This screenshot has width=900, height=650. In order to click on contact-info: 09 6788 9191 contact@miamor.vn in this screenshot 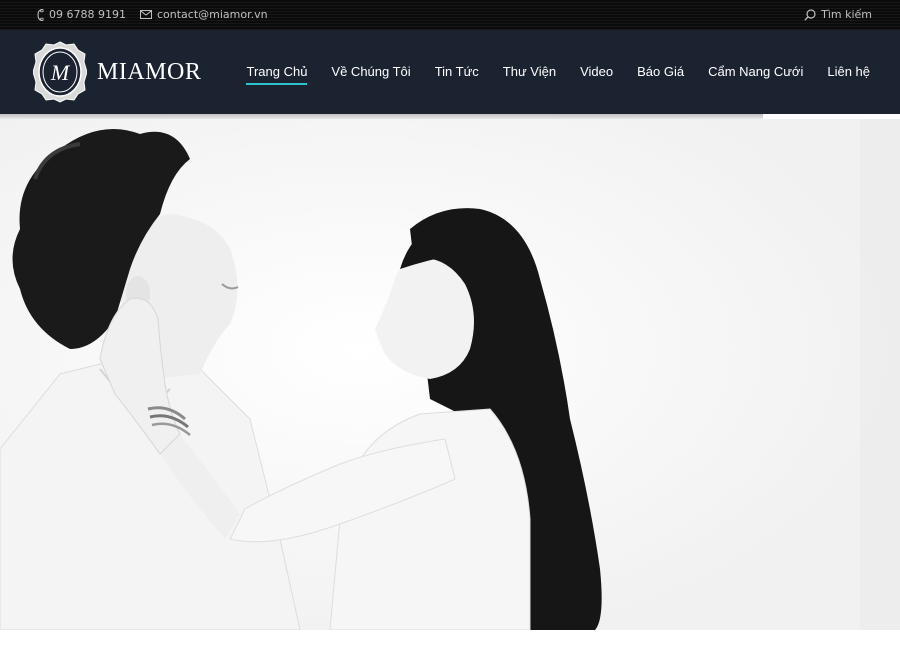, I will do `click(159, 14)`.